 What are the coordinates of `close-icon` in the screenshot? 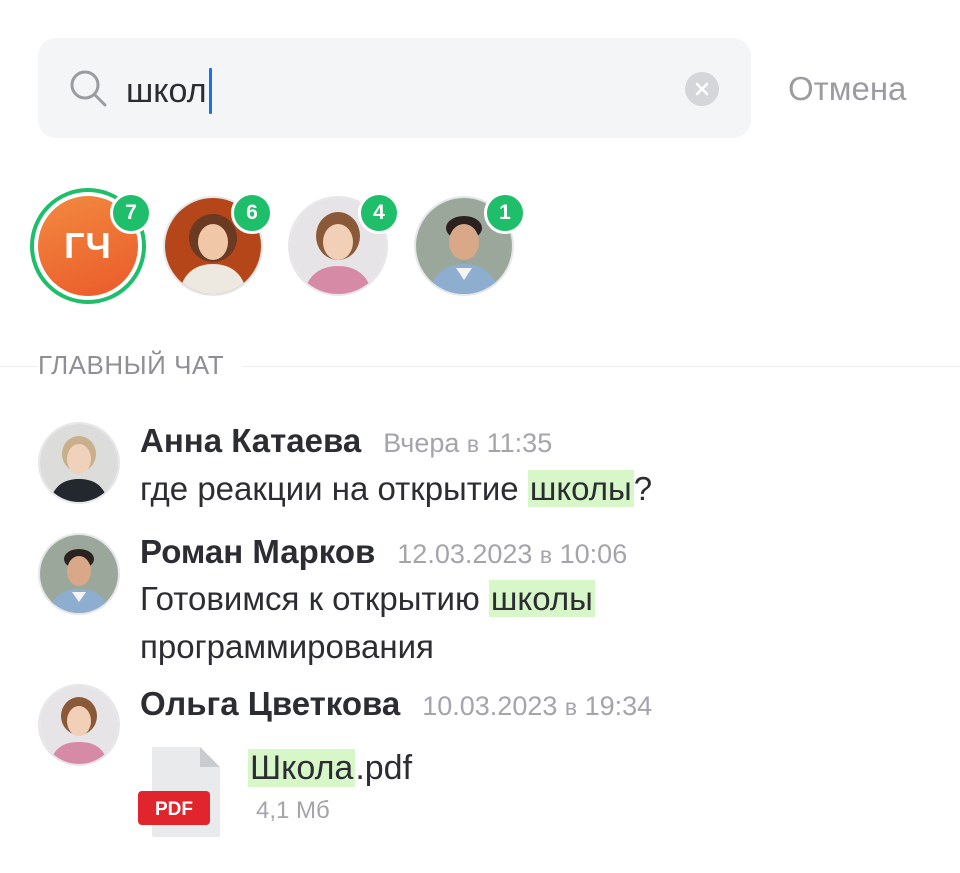 It's located at (702, 89).